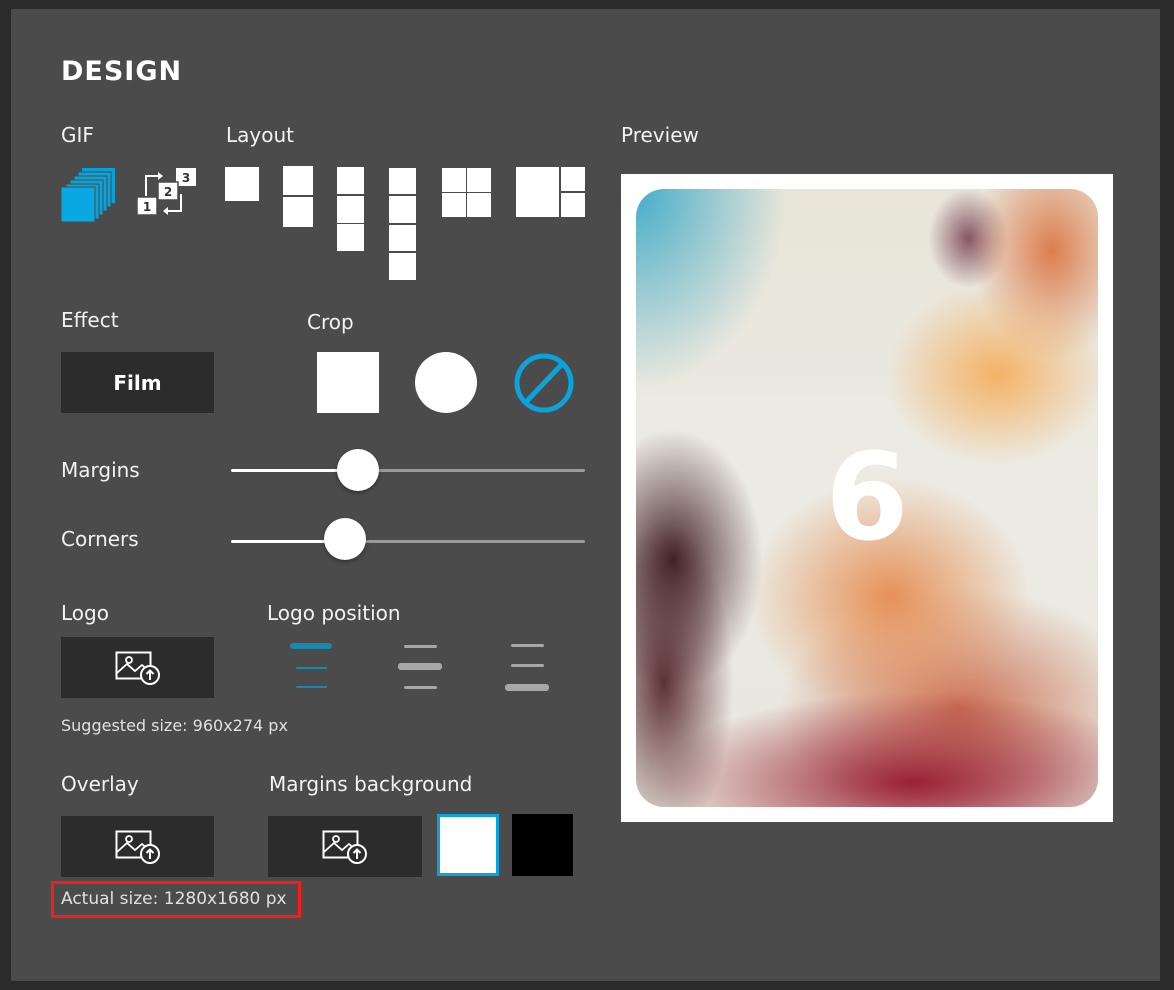 The image size is (1174, 990). Describe the element at coordinates (471, 470) in the screenshot. I see `margins-slider-track` at that location.